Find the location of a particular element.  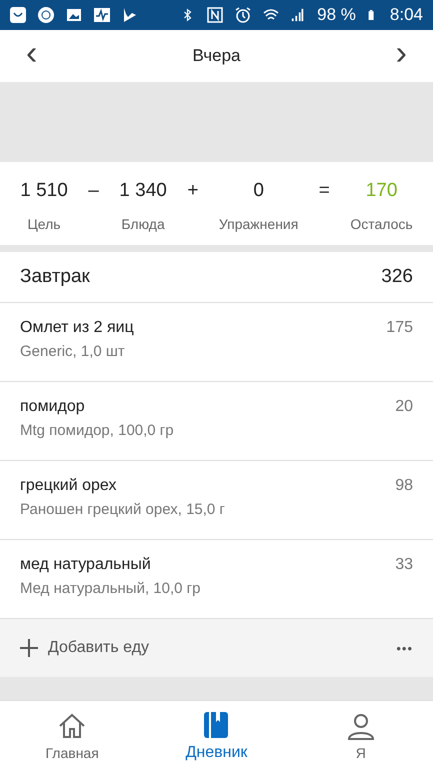

calorie-label: Осталось is located at coordinates (381, 224).